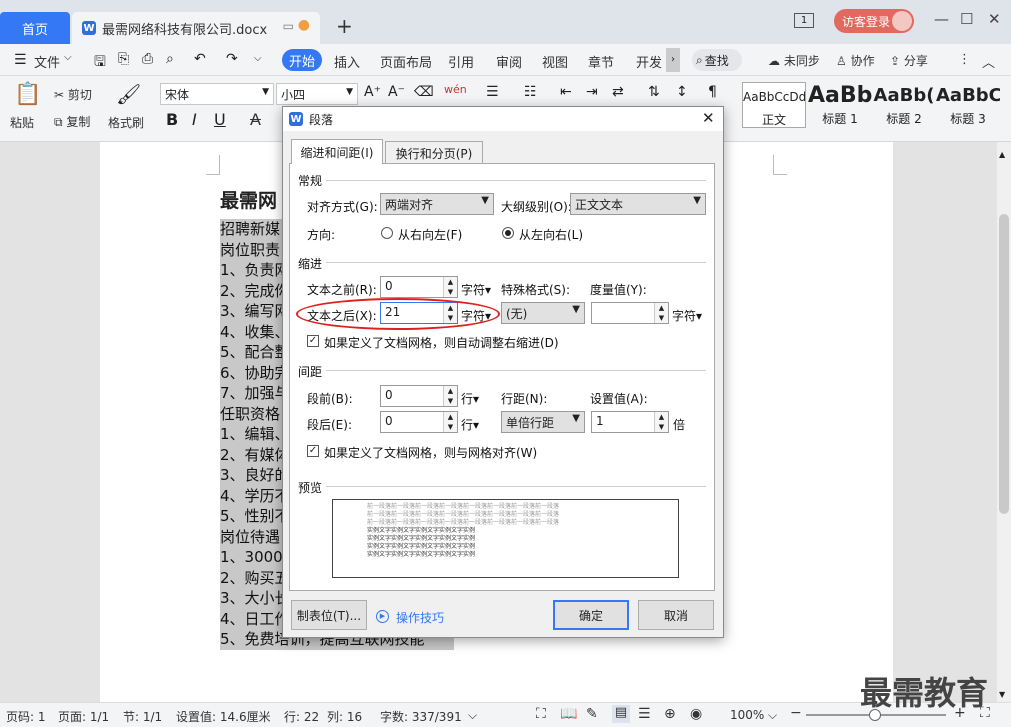 This screenshot has height=727, width=1011. What do you see at coordinates (217, 94) in the screenshot?
I see `font-name-select: 宋体 ▼` at bounding box center [217, 94].